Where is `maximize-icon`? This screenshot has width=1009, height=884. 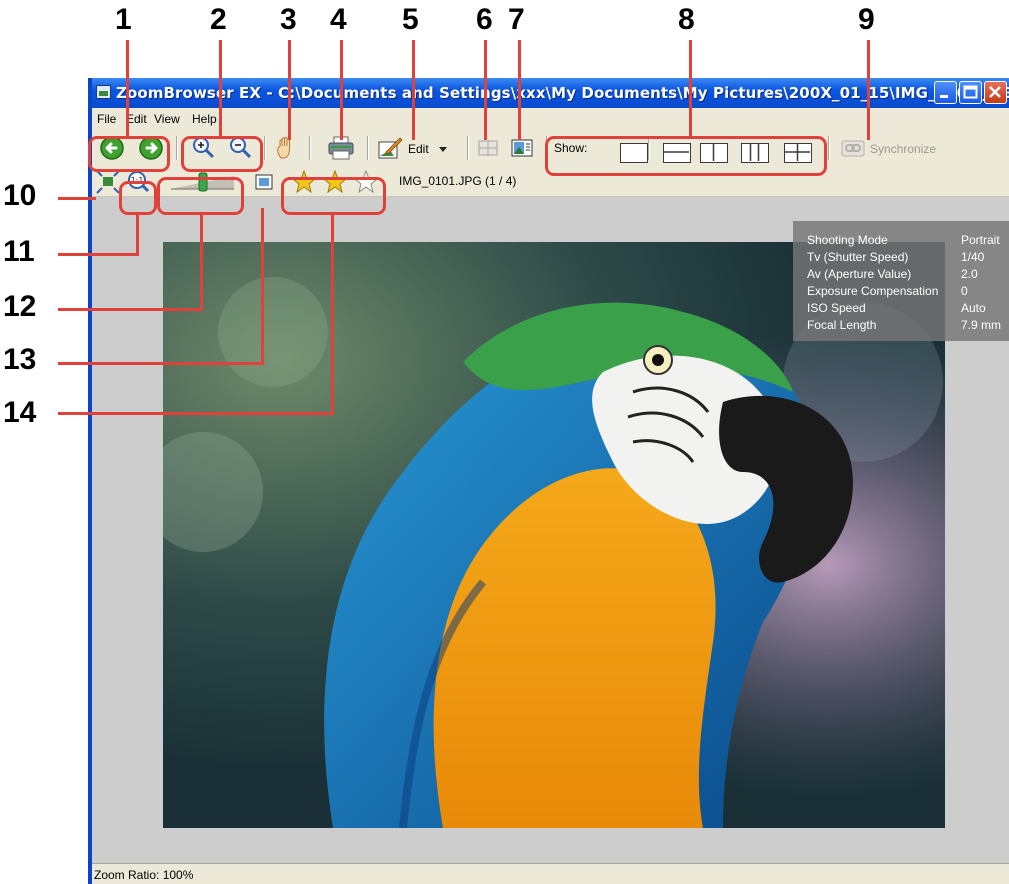 maximize-icon is located at coordinates (970, 92).